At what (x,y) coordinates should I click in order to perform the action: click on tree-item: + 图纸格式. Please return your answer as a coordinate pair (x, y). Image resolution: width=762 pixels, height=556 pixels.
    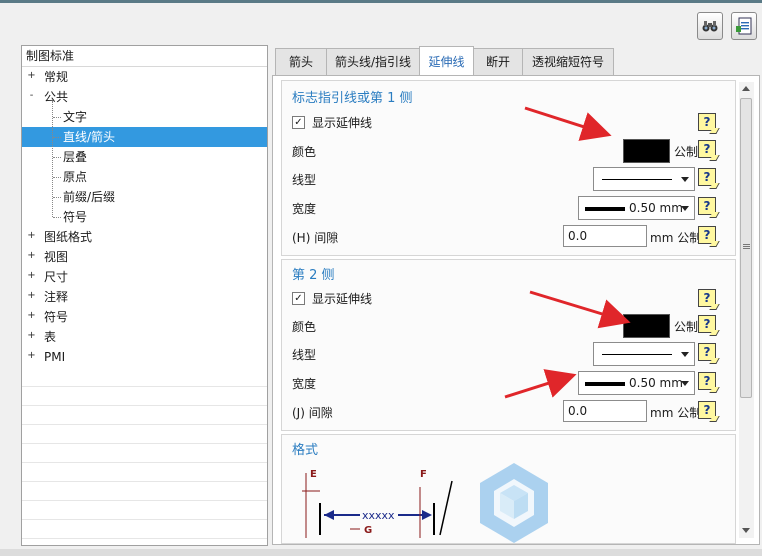
    Looking at the image, I should click on (144, 237).